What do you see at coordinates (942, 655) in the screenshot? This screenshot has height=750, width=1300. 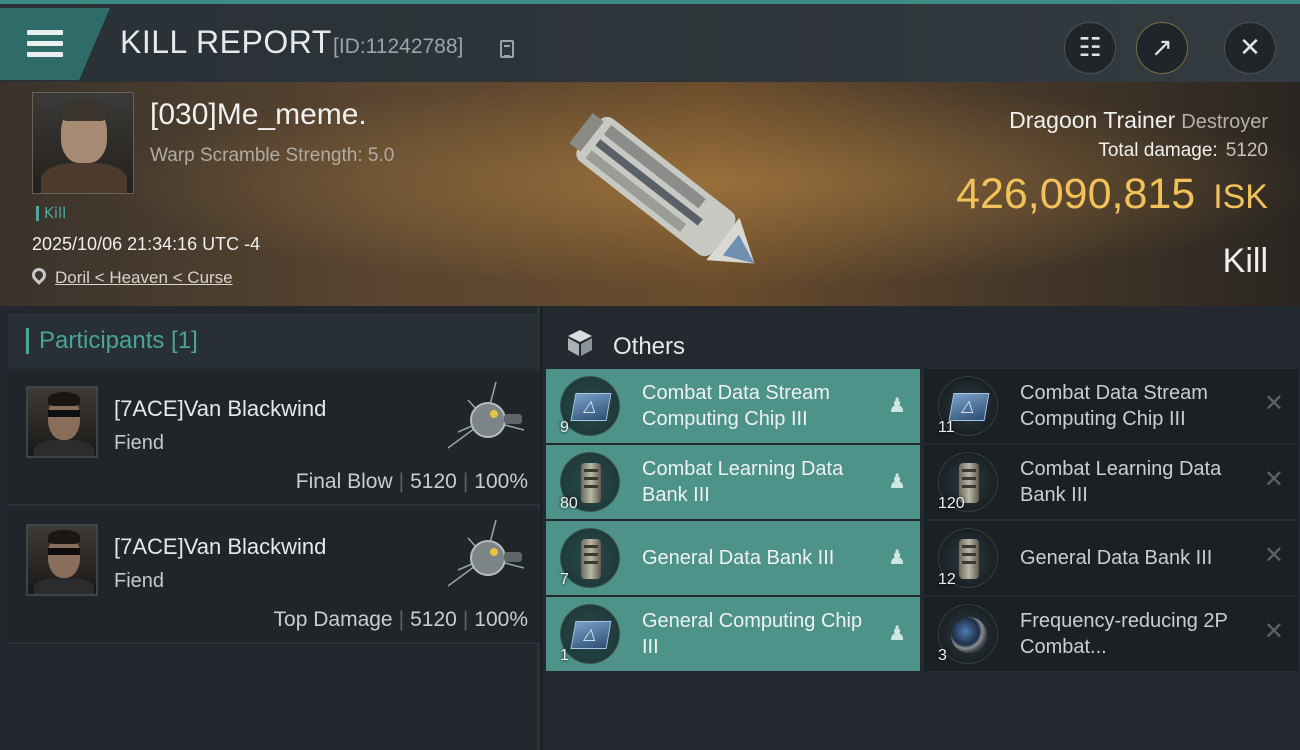 I see `item-quantity: 3` at bounding box center [942, 655].